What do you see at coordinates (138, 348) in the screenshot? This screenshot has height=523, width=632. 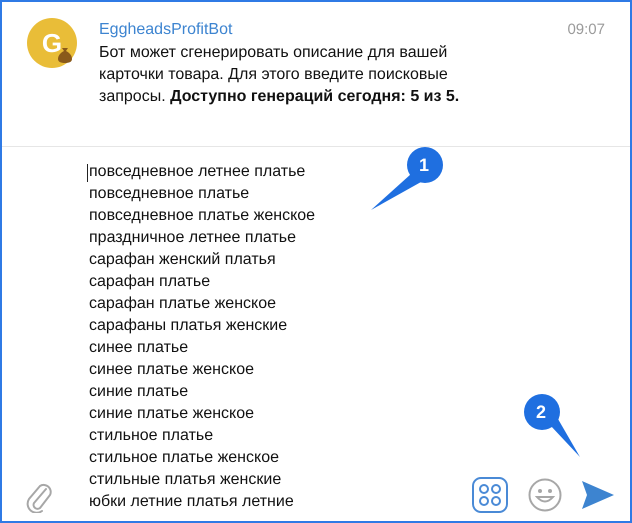 I see `input-line: синее платье` at bounding box center [138, 348].